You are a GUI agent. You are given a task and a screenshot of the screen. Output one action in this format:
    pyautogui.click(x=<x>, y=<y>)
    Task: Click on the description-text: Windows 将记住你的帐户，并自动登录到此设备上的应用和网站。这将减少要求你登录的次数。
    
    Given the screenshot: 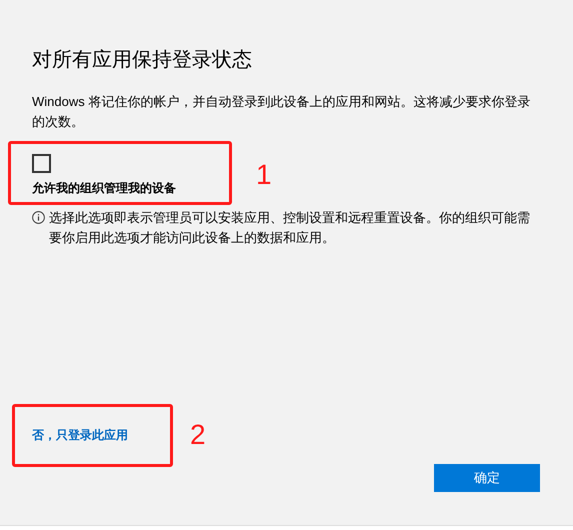 What is the action you would take?
    pyautogui.click(x=282, y=112)
    